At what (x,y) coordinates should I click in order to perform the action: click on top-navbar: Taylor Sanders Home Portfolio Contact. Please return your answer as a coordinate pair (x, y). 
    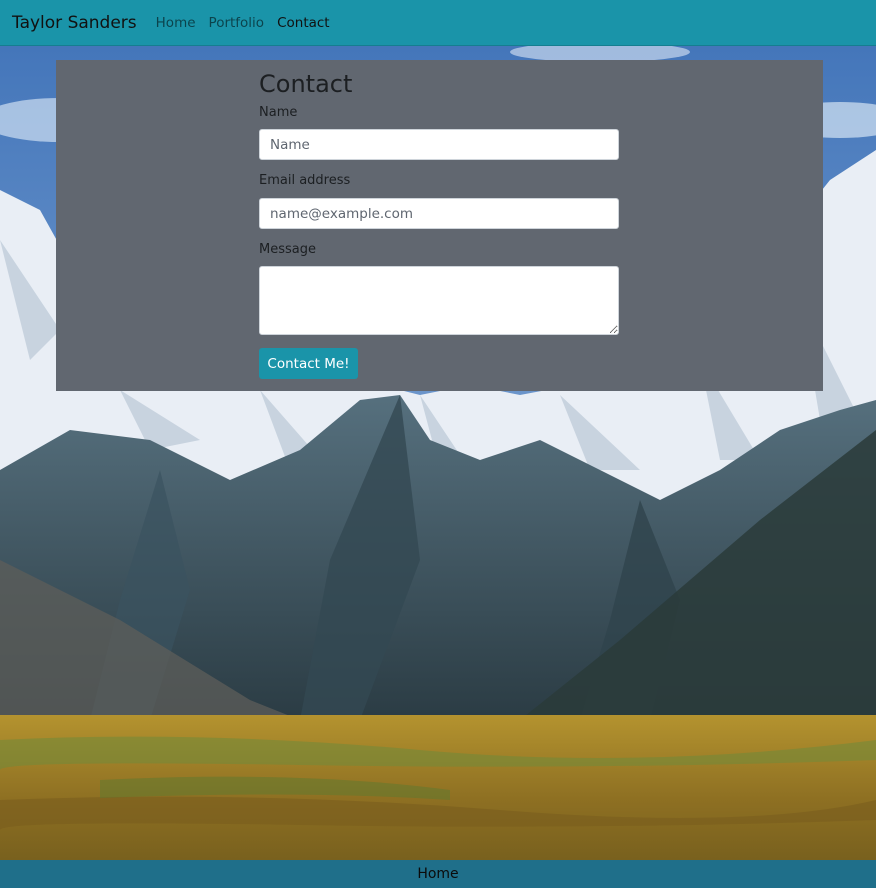
    Looking at the image, I should click on (438, 23).